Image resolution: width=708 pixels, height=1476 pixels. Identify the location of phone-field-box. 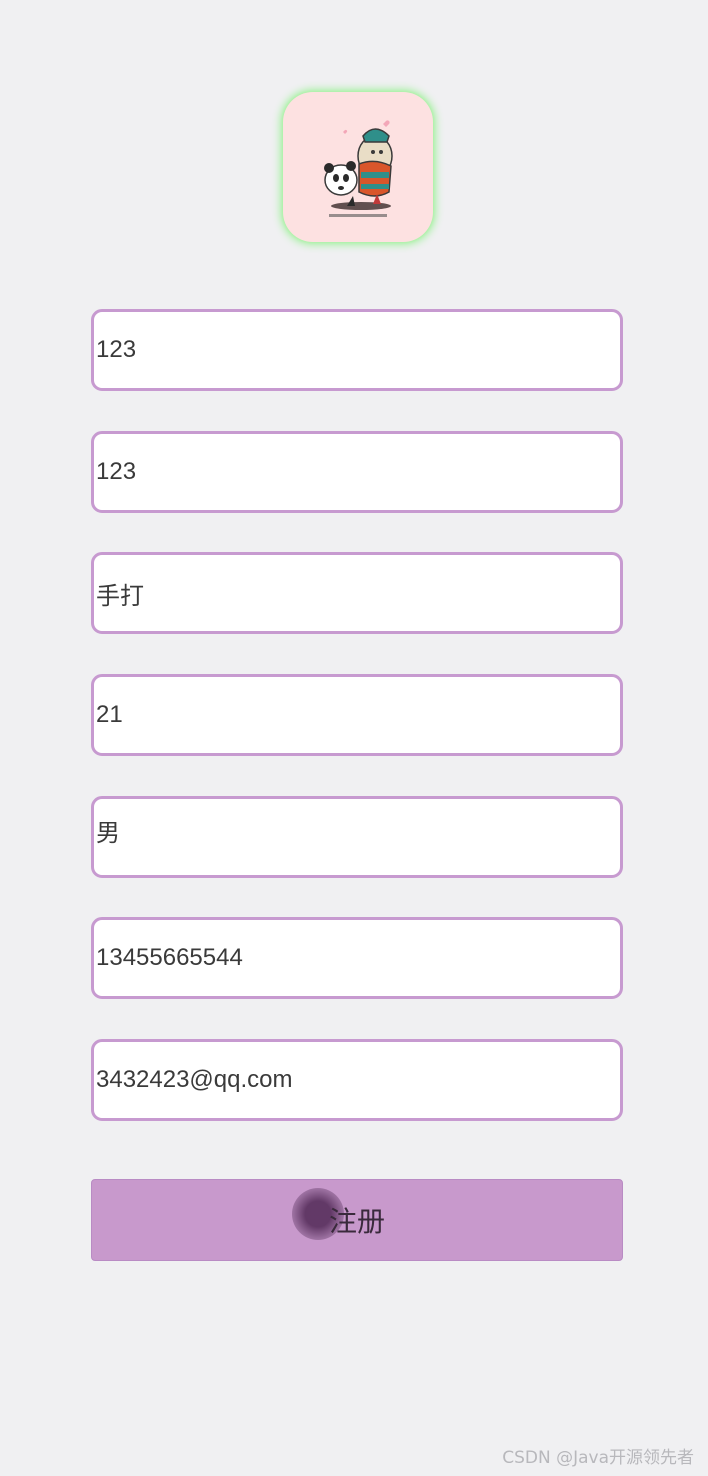
(357, 958).